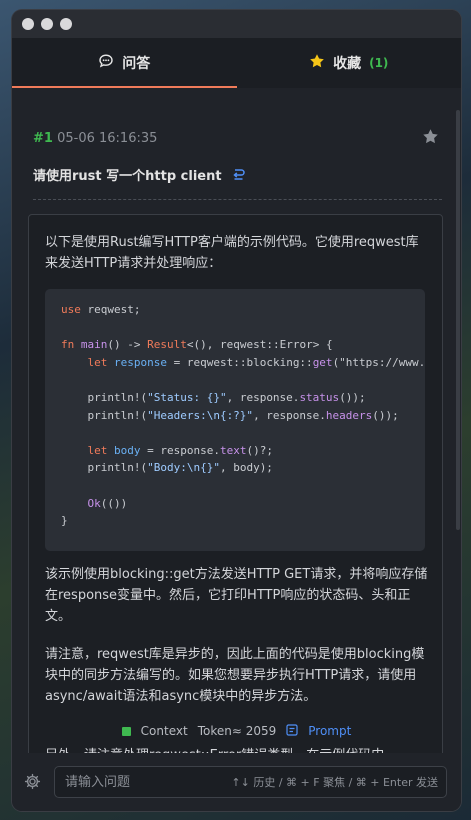  I want to click on token-count: Token≈ 2059, so click(237, 731).